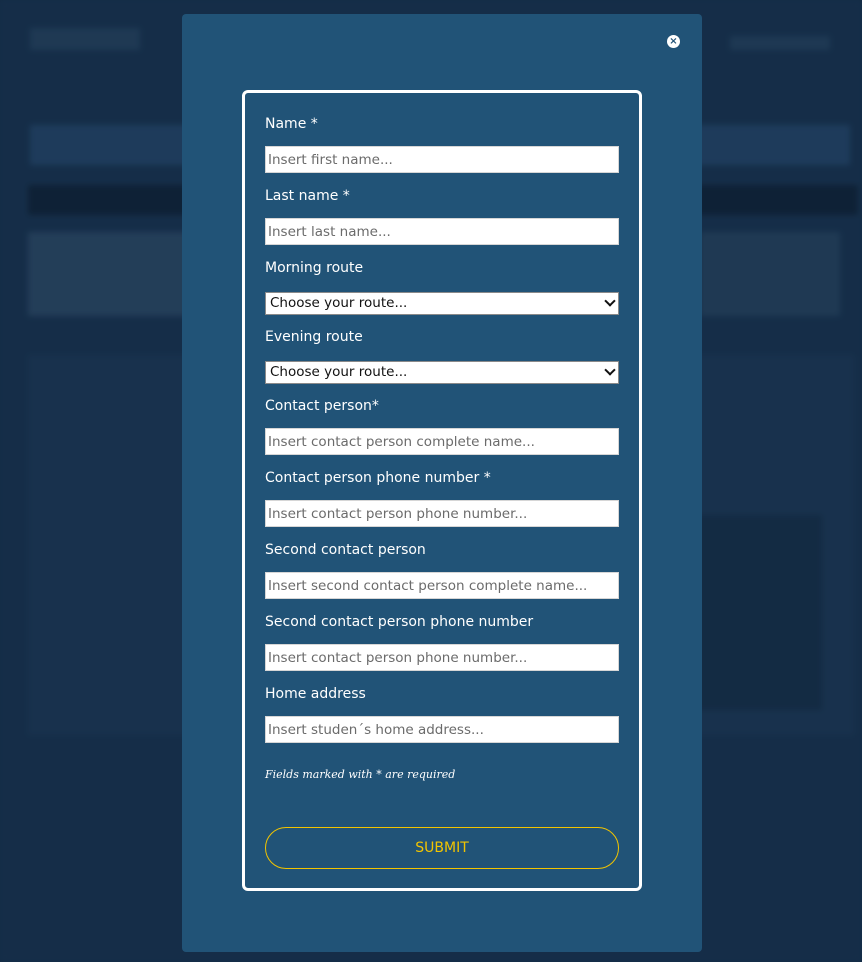  I want to click on contact-phone-input, so click(442, 513).